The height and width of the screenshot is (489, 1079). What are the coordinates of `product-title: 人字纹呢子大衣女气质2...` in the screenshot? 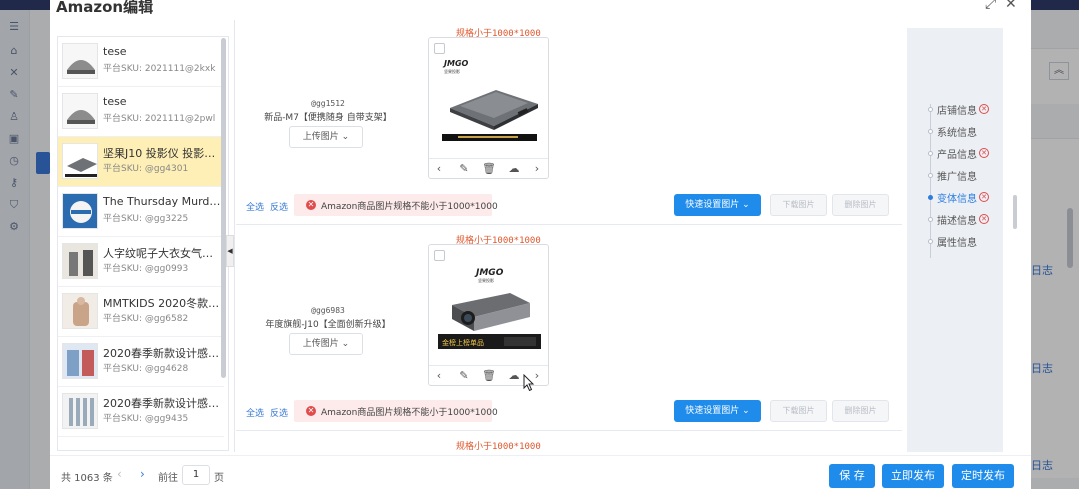 It's located at (162, 253).